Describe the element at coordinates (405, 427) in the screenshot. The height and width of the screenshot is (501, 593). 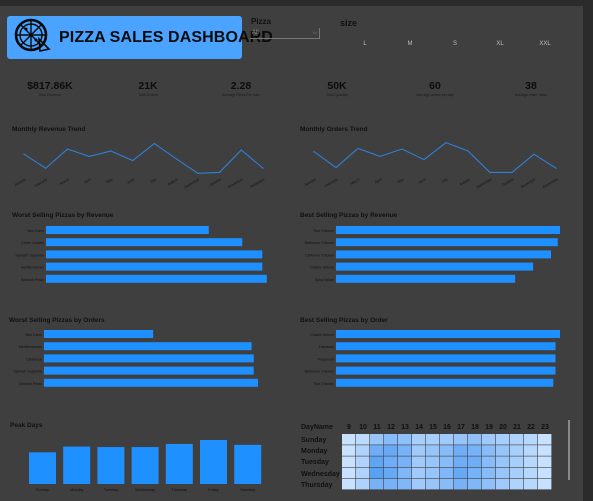
I see `heatmap-hour-label: 13` at that location.